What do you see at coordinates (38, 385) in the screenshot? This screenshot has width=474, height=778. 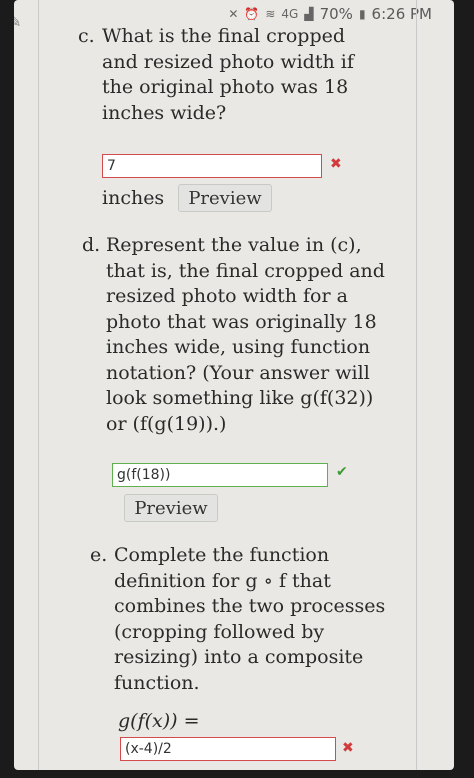 I see `left-margin-line` at bounding box center [38, 385].